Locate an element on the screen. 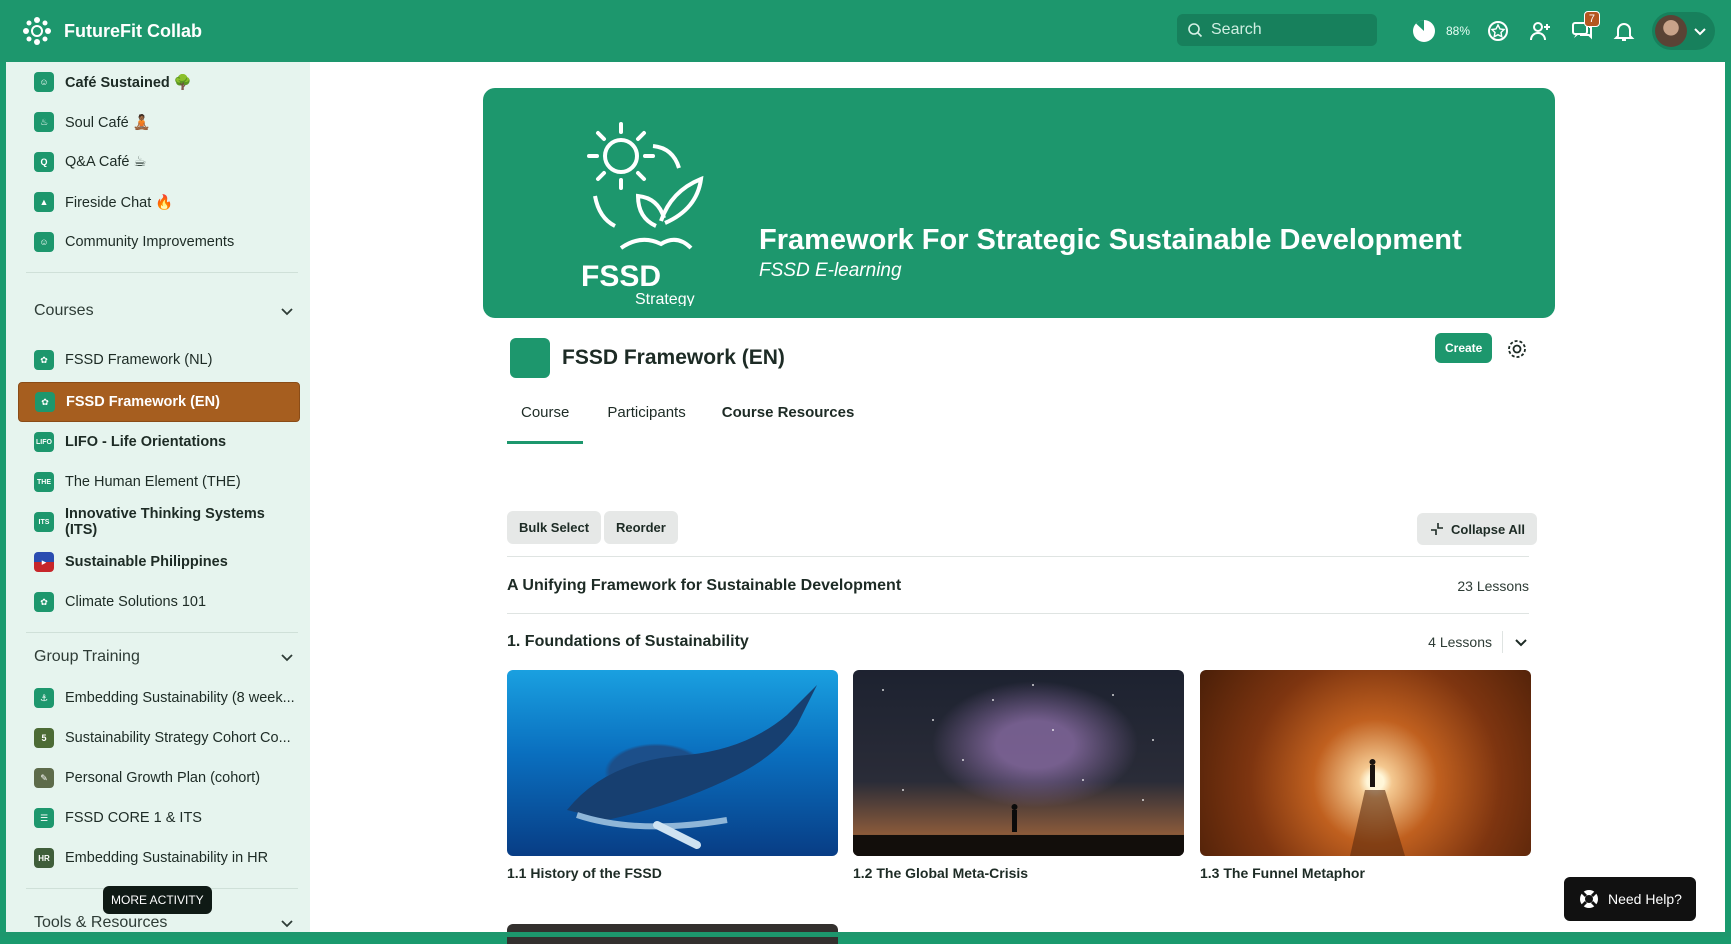  user-menu is located at coordinates (1684, 31).